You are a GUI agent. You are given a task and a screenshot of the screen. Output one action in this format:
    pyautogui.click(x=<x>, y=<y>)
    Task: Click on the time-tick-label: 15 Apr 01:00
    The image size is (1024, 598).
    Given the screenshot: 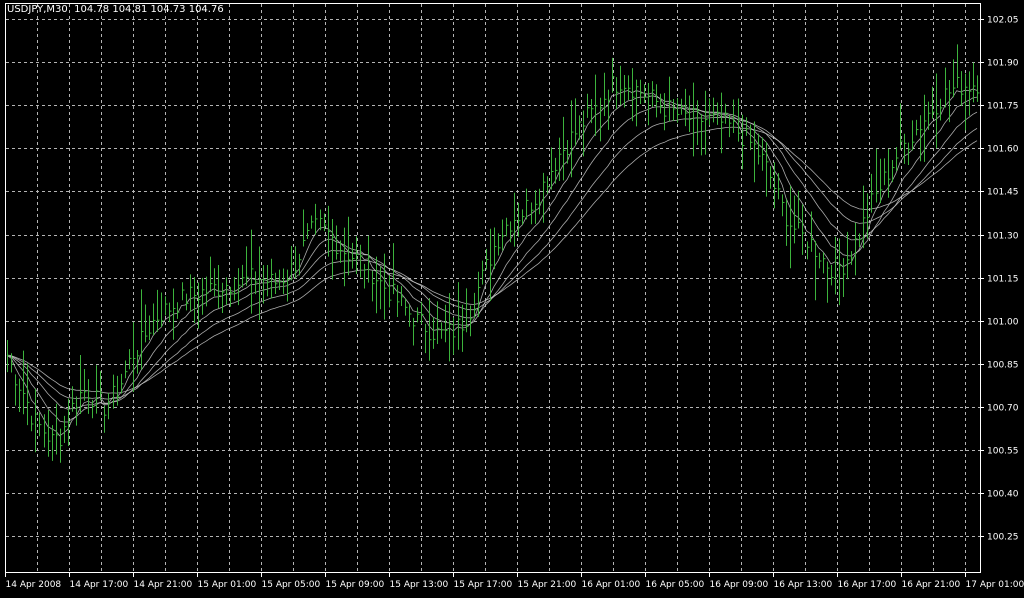 What is the action you would take?
    pyautogui.click(x=227, y=585)
    